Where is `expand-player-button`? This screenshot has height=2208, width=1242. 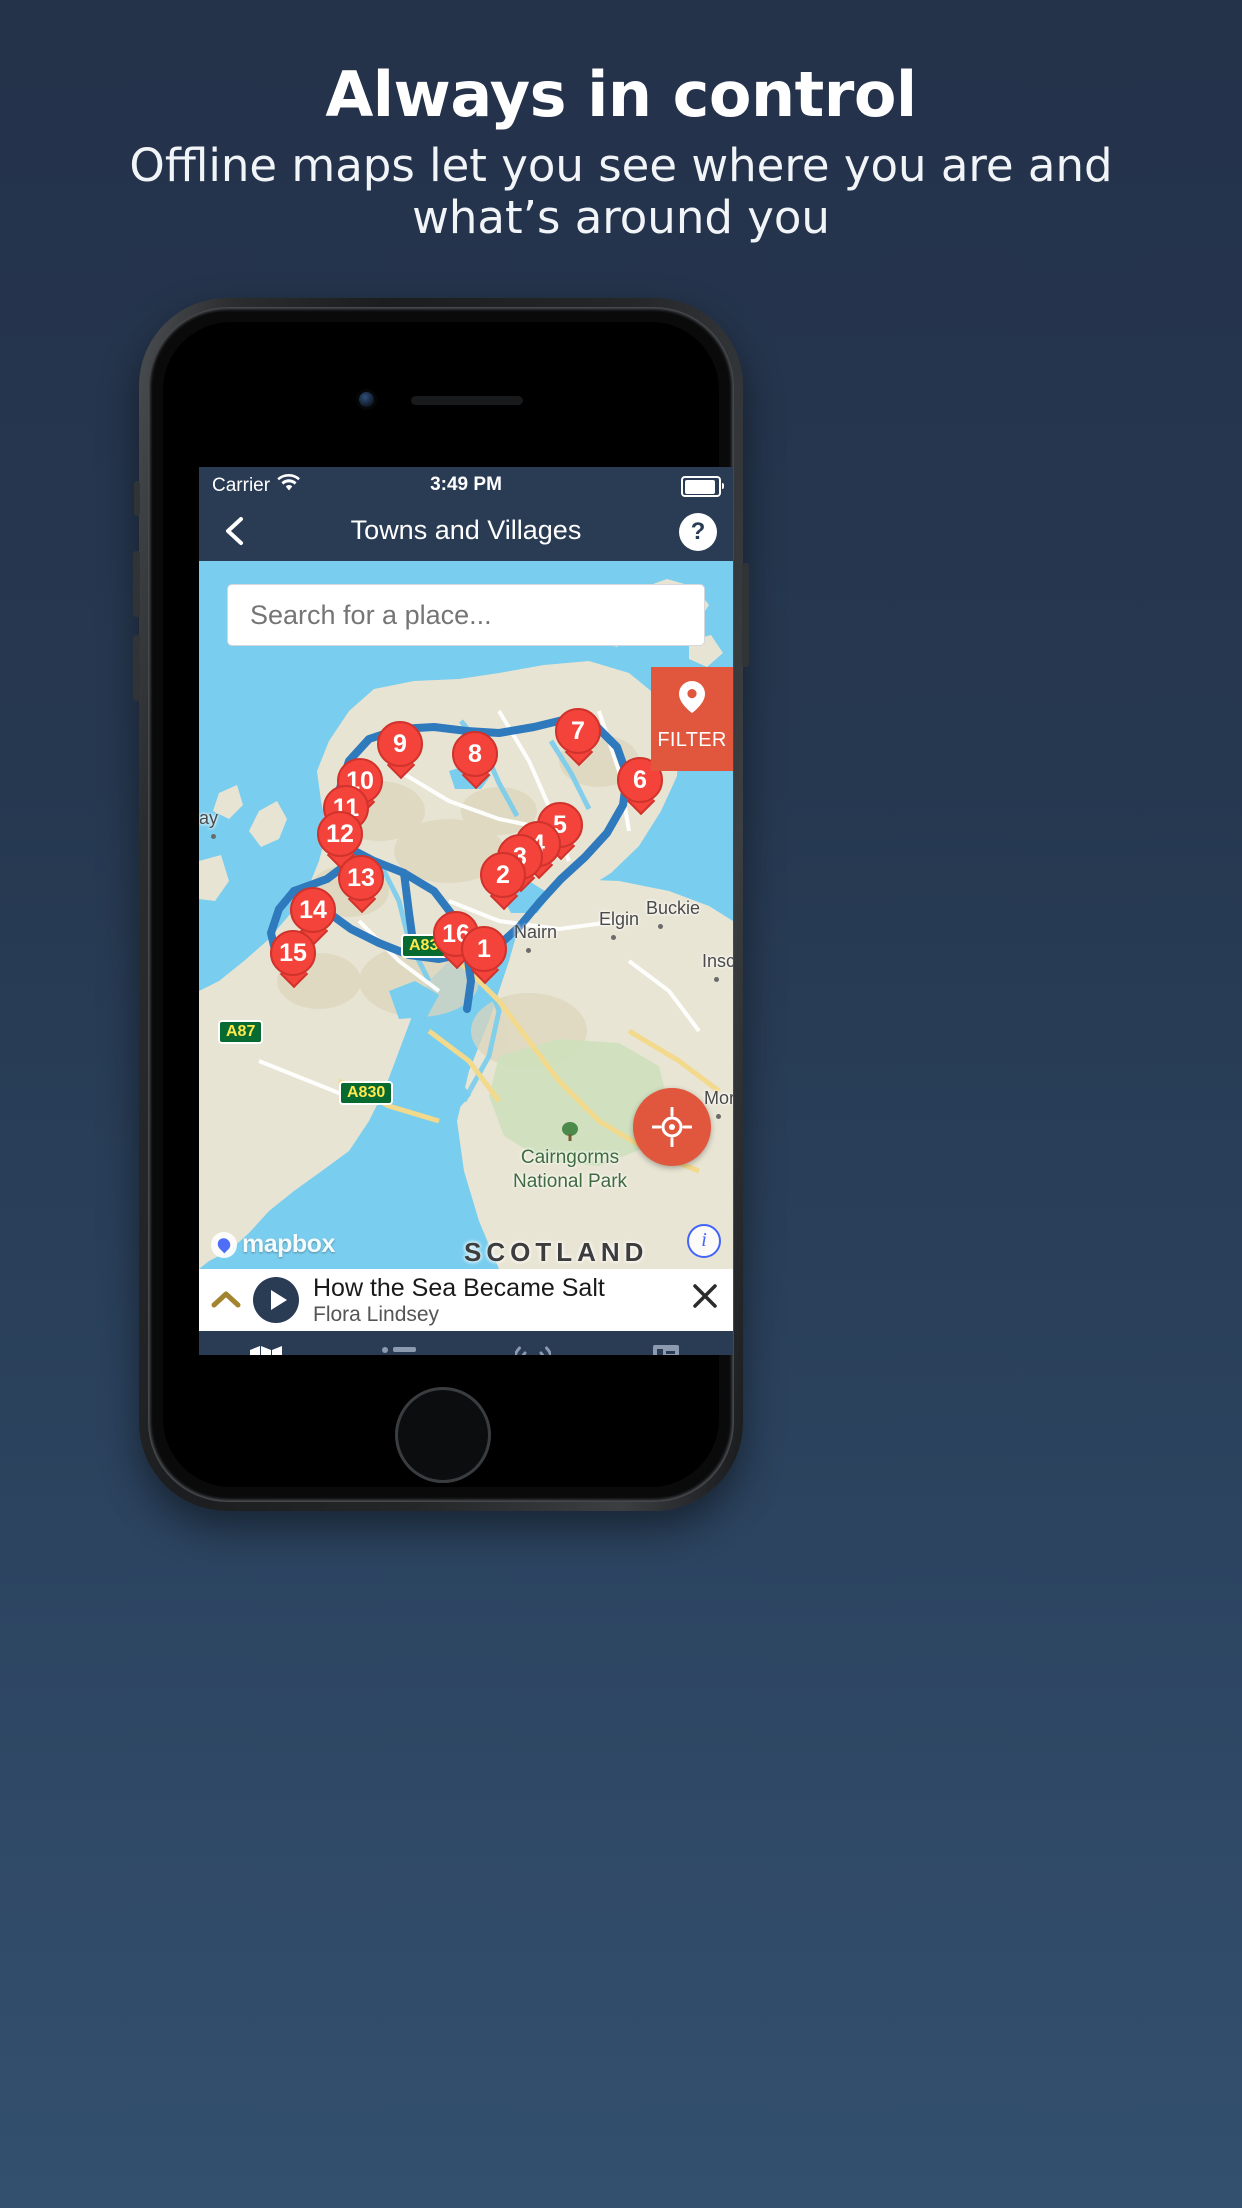
expand-player-button is located at coordinates (226, 1300).